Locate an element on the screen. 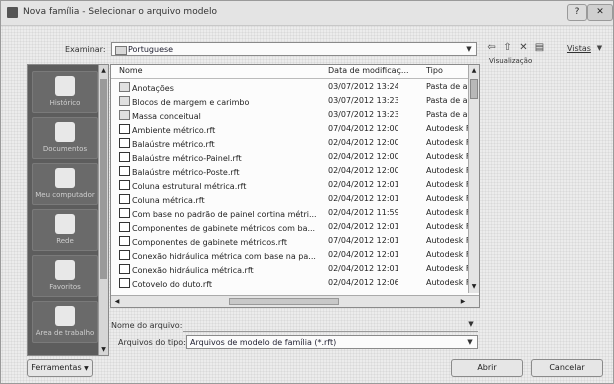 This screenshot has height=384, width=614. file-date: 03/07/2012 13:24 is located at coordinates (363, 86).